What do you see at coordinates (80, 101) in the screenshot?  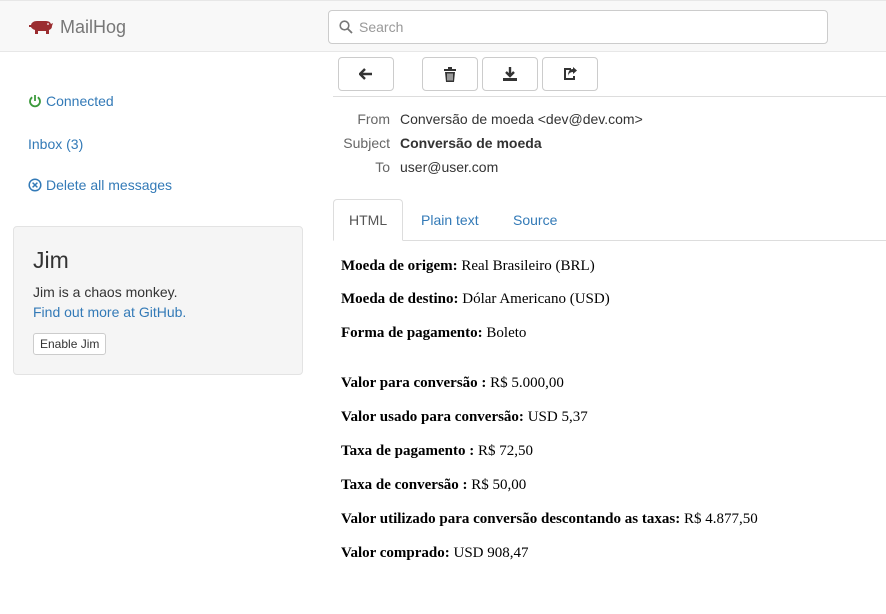 I see `connected-label: Connected` at bounding box center [80, 101].